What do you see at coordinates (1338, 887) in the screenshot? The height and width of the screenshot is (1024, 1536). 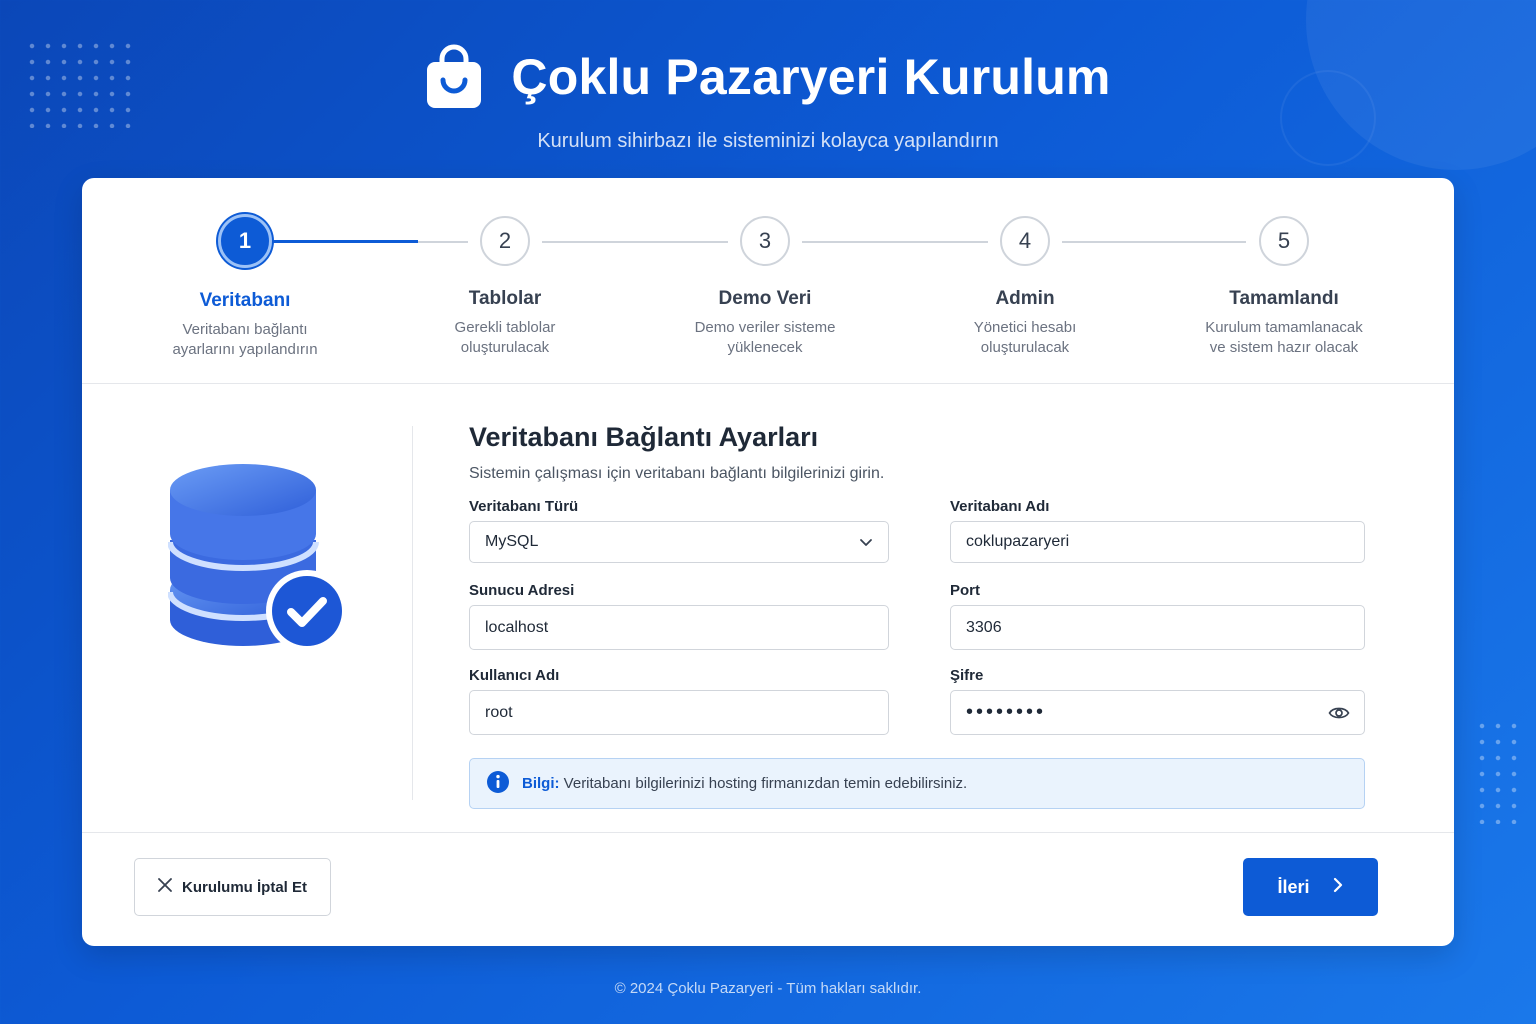 I see `chevron-right-icon` at bounding box center [1338, 887].